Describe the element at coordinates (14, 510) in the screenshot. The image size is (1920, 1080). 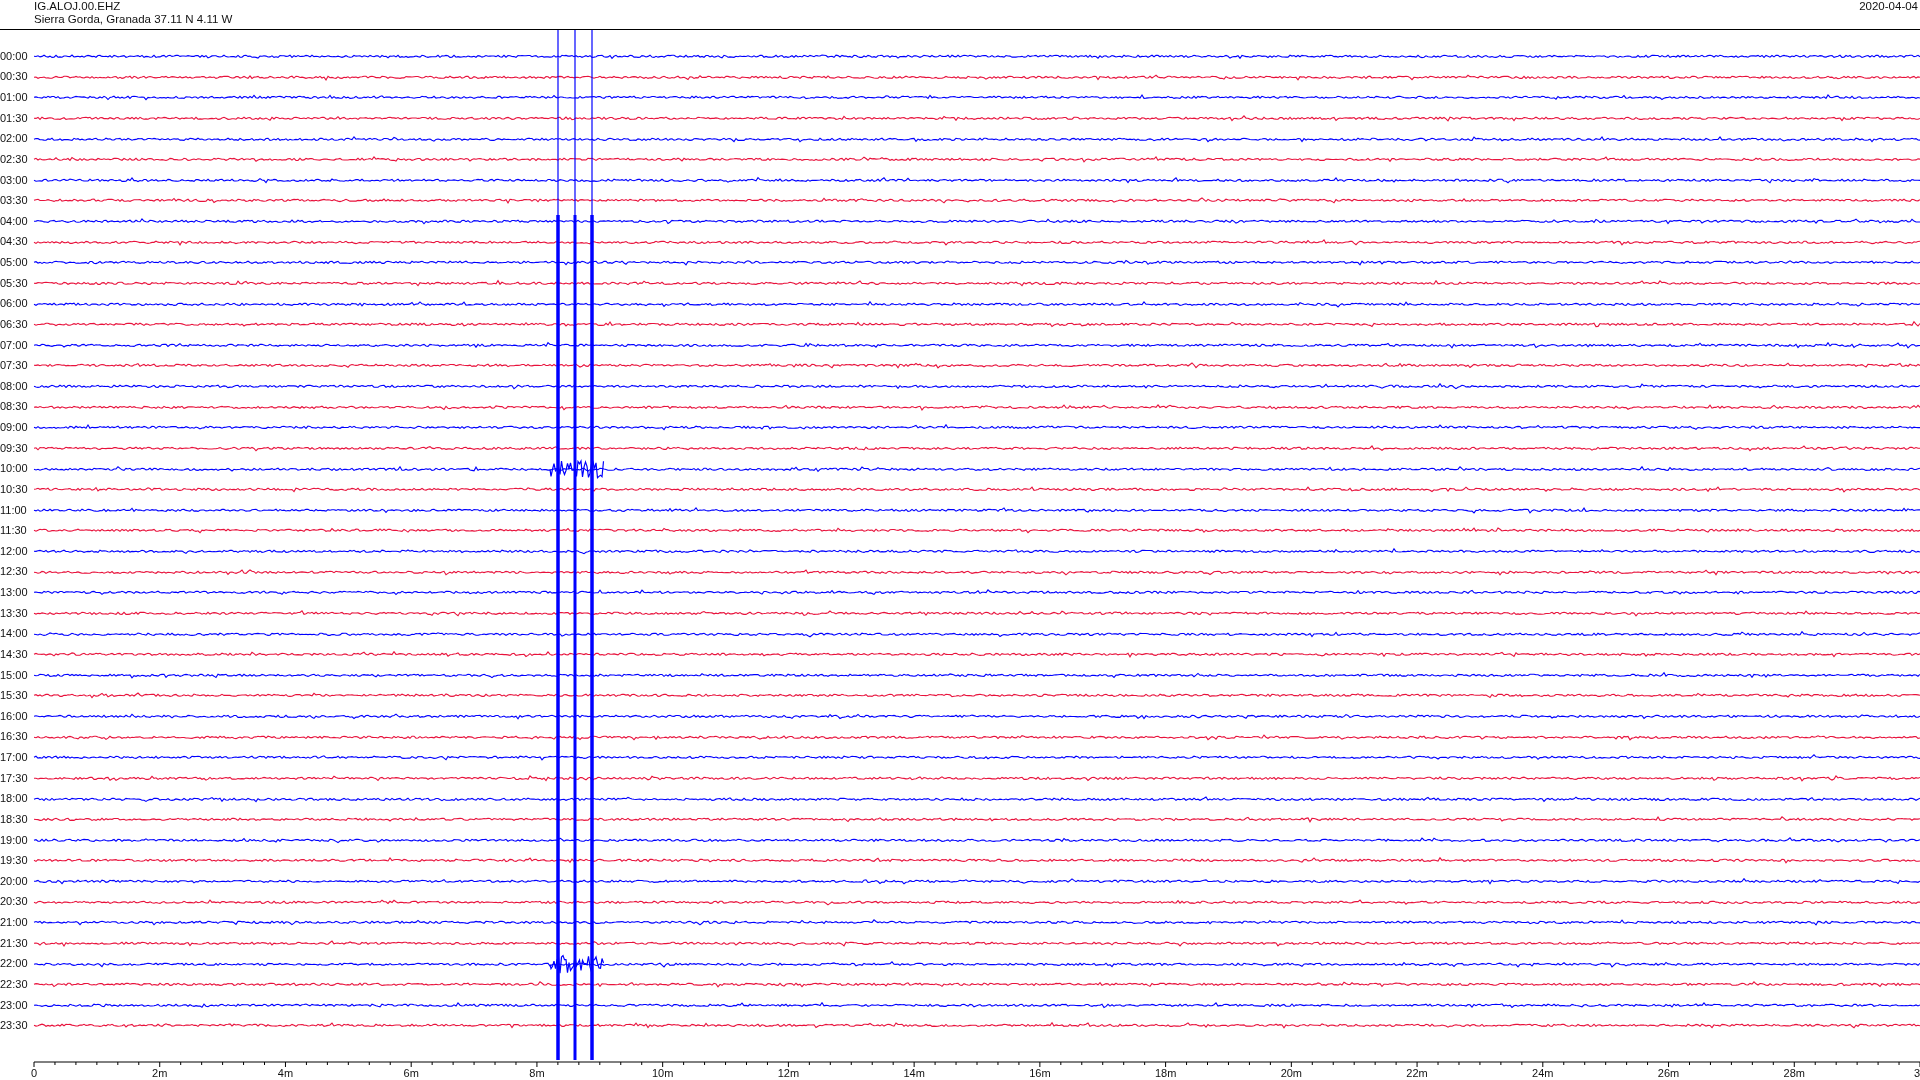
I see `time-label: 11:00` at that location.